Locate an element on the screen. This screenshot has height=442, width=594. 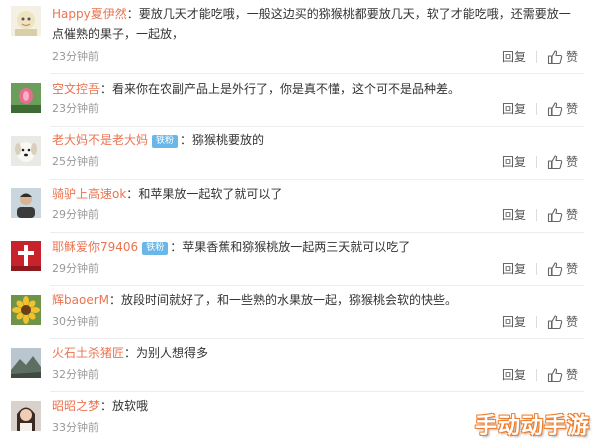
comment-text: 和苹果放一起软了就可以了 is located at coordinates (210, 194).